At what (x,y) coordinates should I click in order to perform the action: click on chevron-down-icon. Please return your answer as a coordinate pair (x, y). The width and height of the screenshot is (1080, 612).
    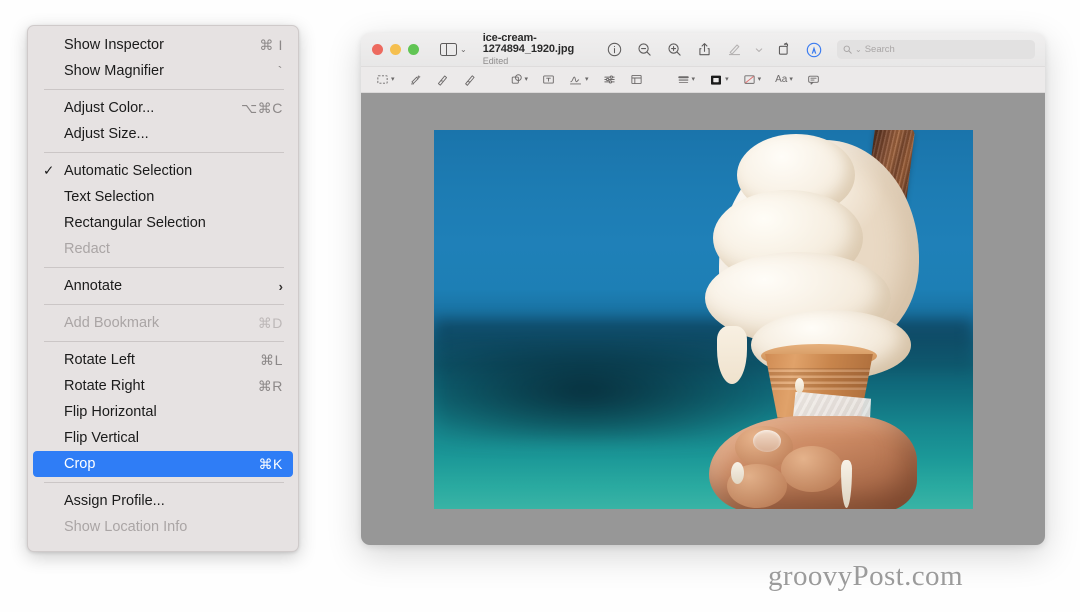
    Looking at the image, I should click on (759, 50).